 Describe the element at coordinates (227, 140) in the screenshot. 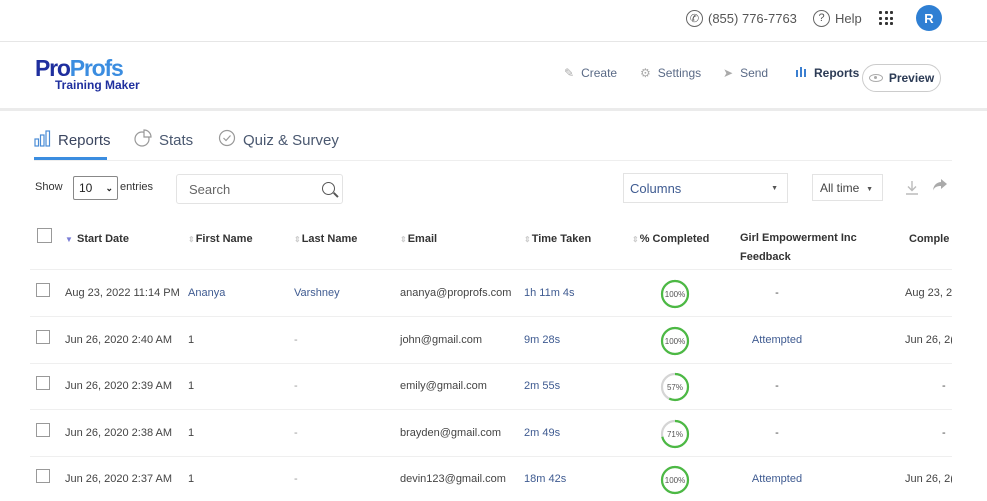

I see `check-circle-icon` at that location.